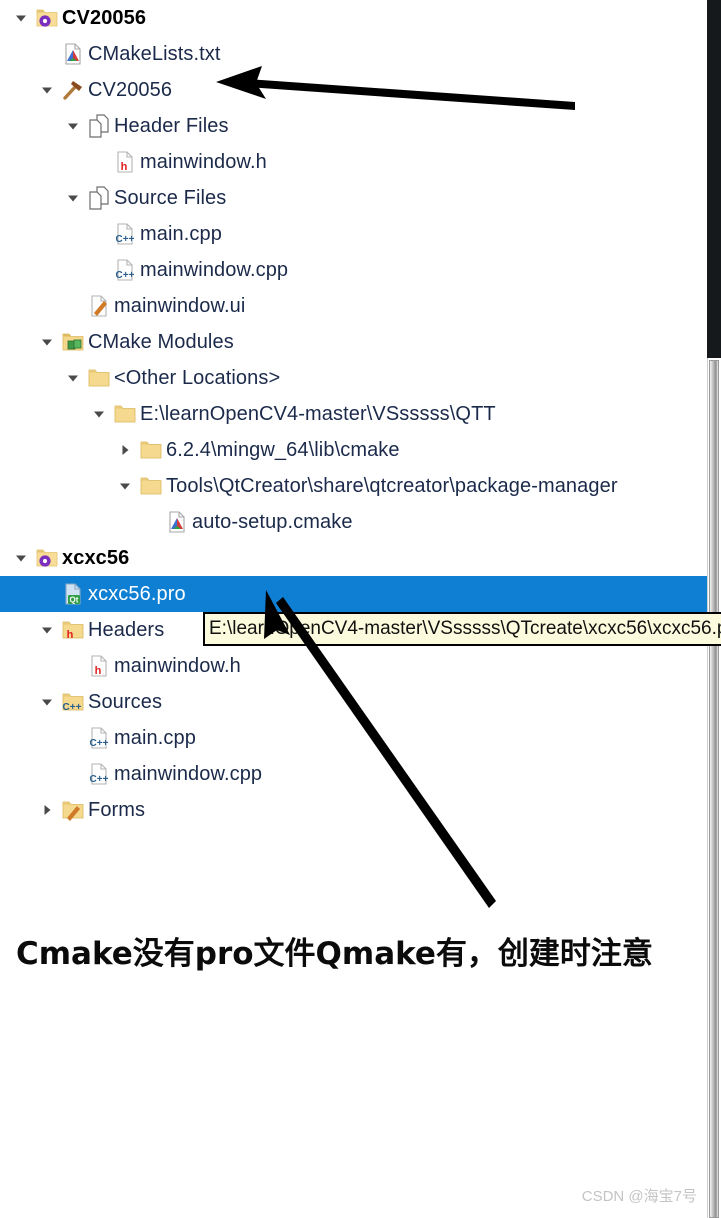 Image resolution: width=721 pixels, height=1218 pixels. What do you see at coordinates (73, 810) in the screenshot?
I see `forms-folder-icon` at bounding box center [73, 810].